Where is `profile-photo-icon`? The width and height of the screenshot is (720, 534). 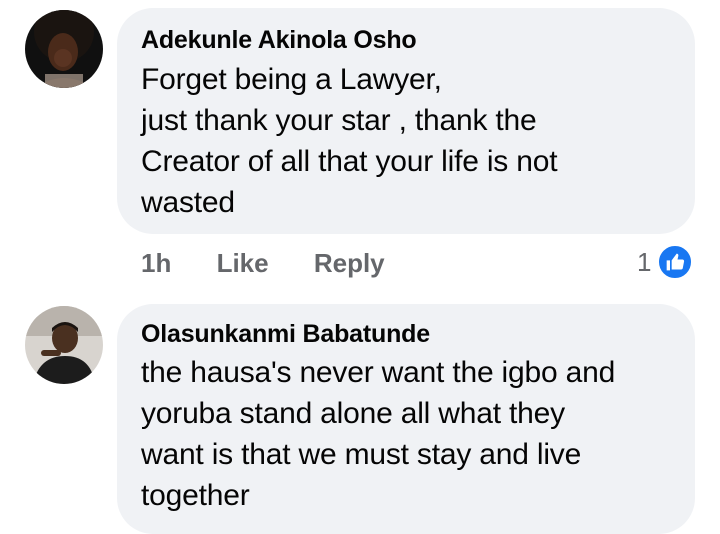 profile-photo-icon is located at coordinates (64, 345).